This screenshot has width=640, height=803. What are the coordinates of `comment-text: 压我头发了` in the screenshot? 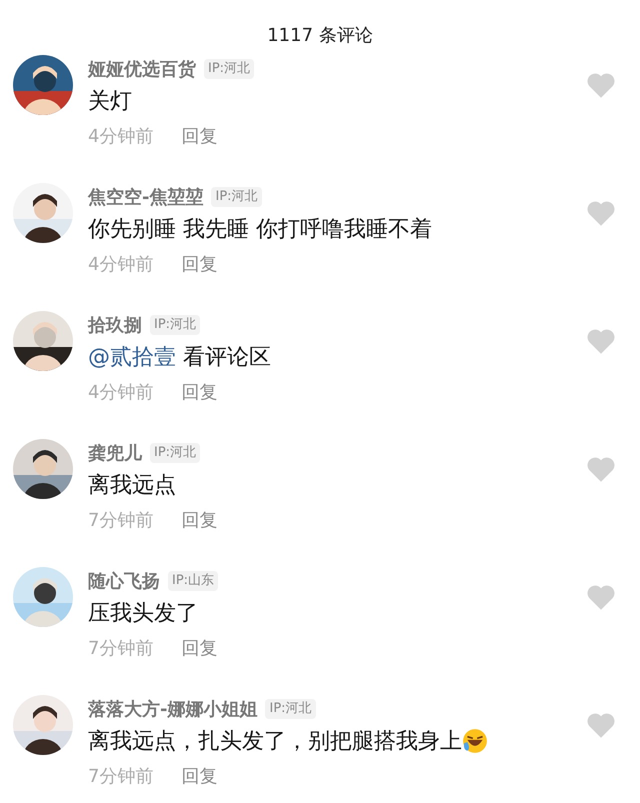 It's located at (143, 614).